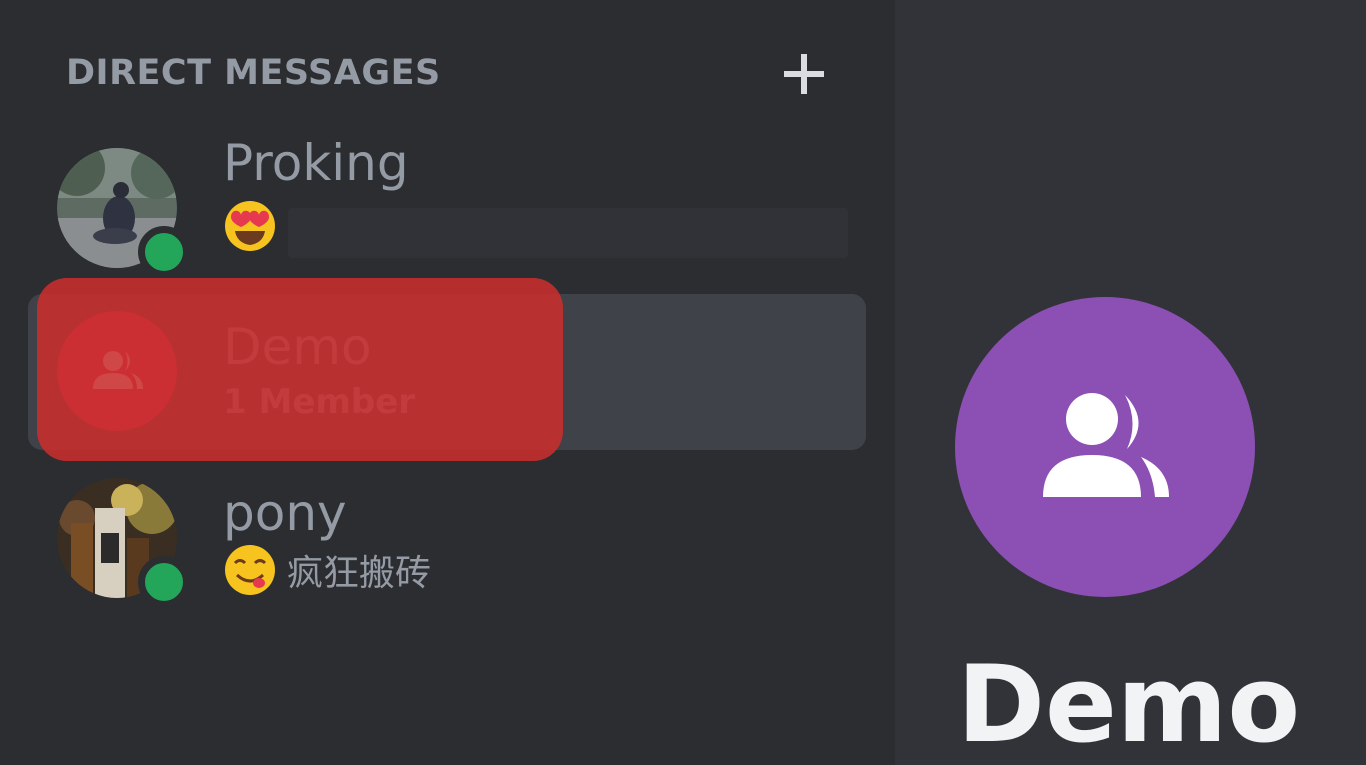 This screenshot has width=1366, height=765. I want to click on dm-name: Demo, so click(297, 347).